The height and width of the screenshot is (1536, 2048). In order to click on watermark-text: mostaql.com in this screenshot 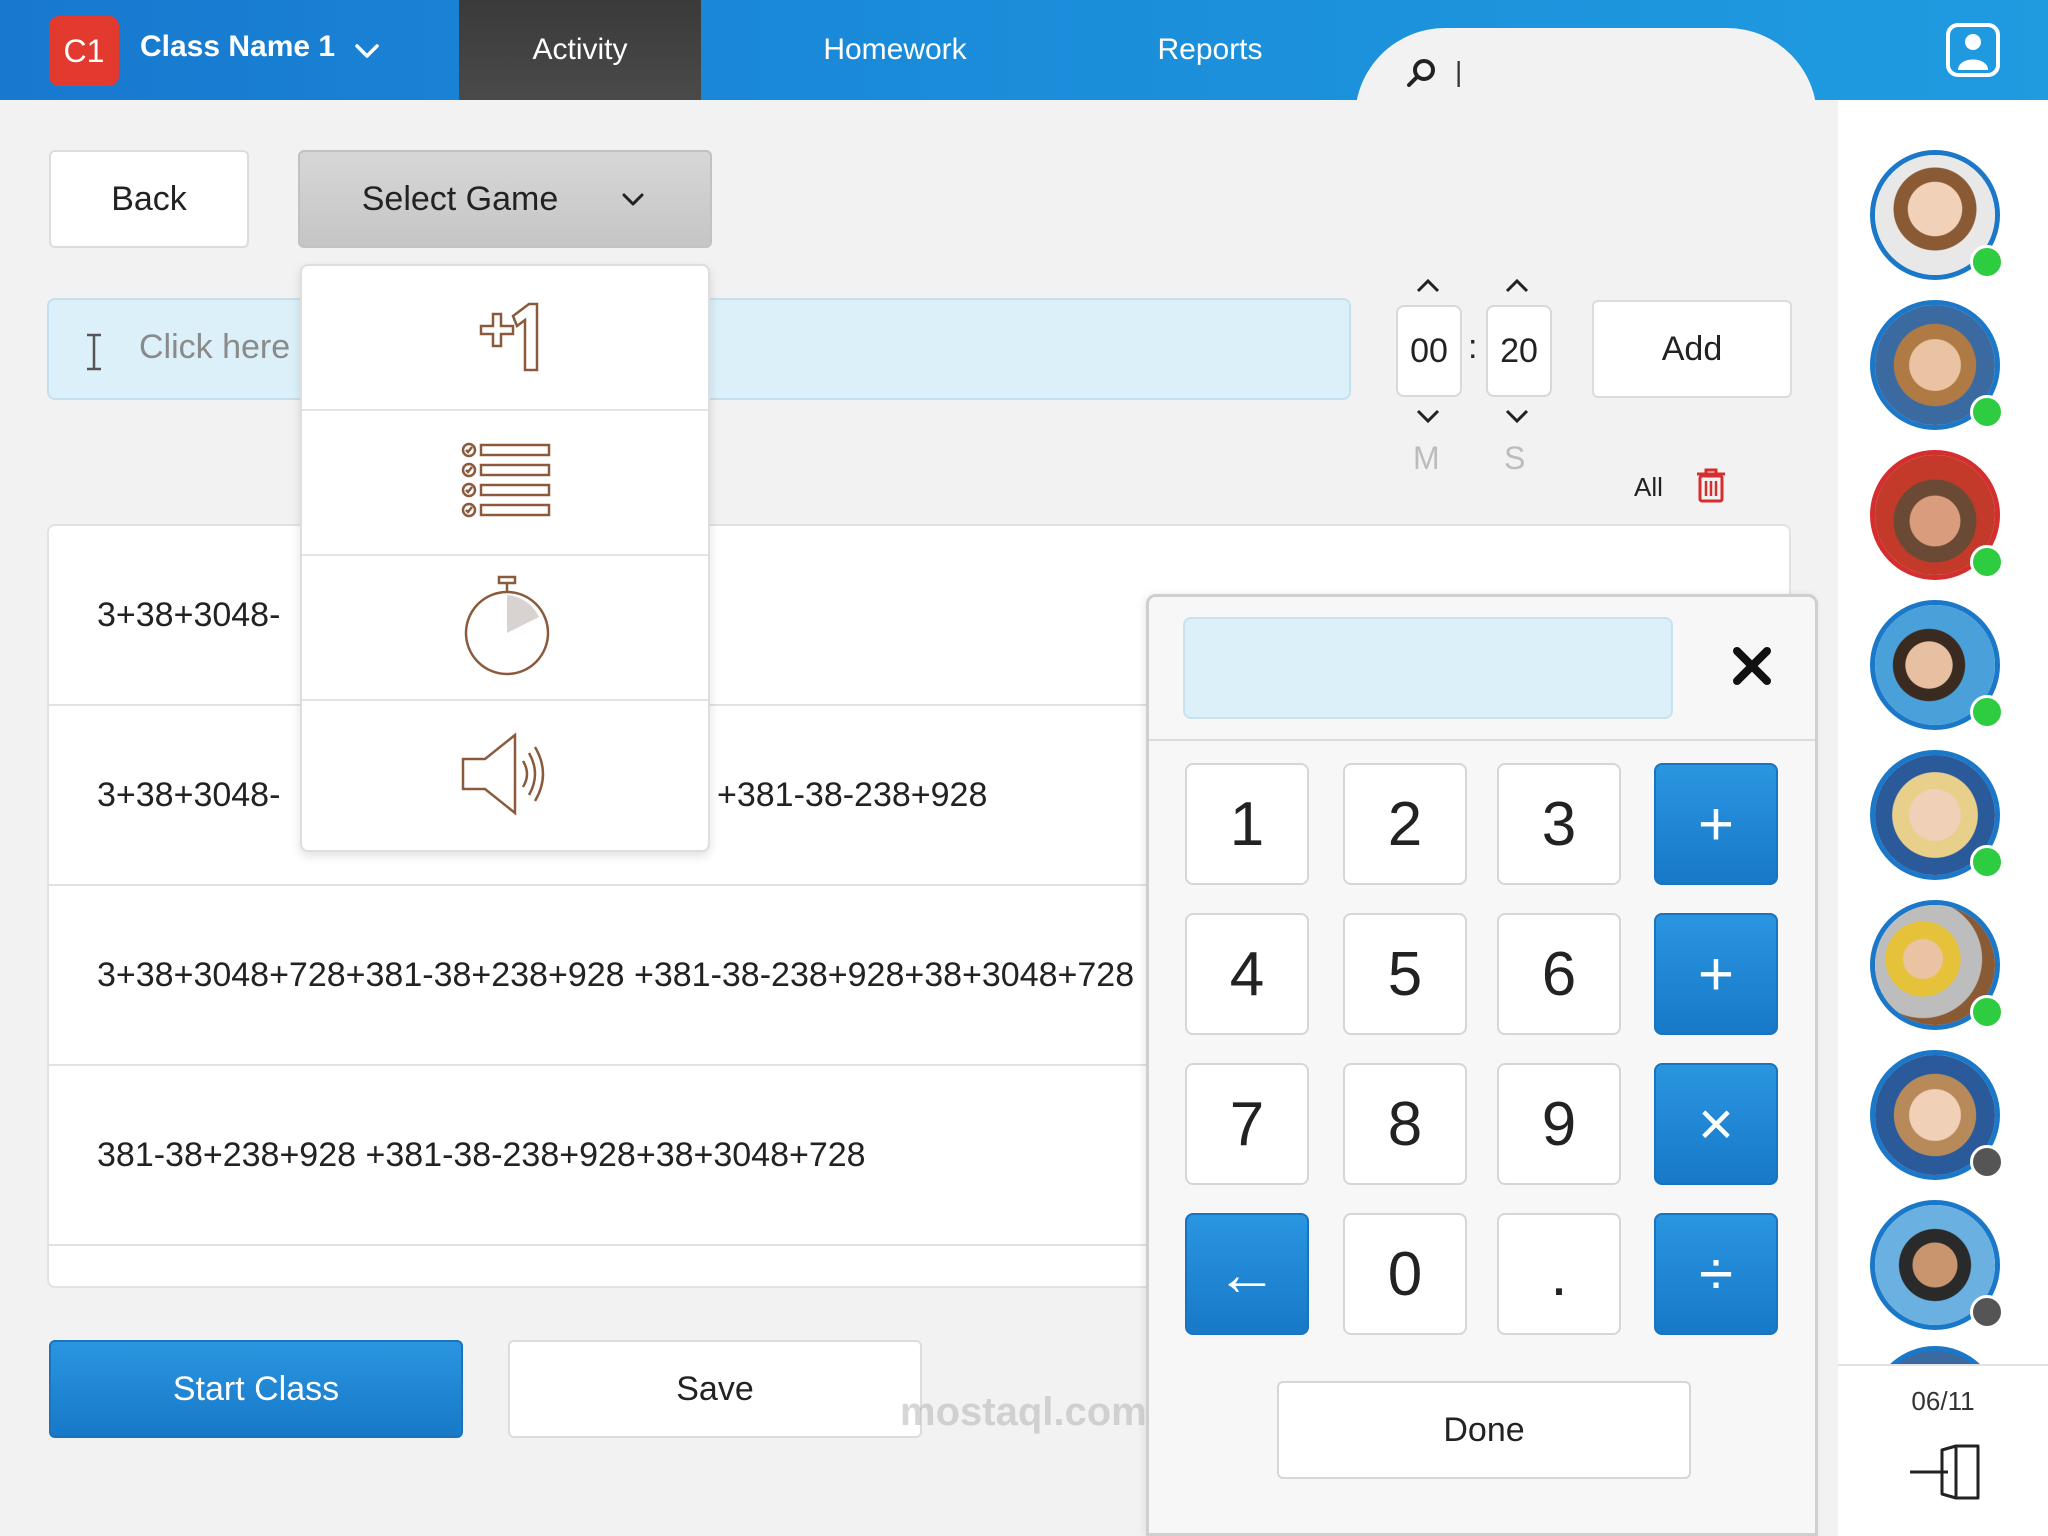, I will do `click(1023, 1412)`.